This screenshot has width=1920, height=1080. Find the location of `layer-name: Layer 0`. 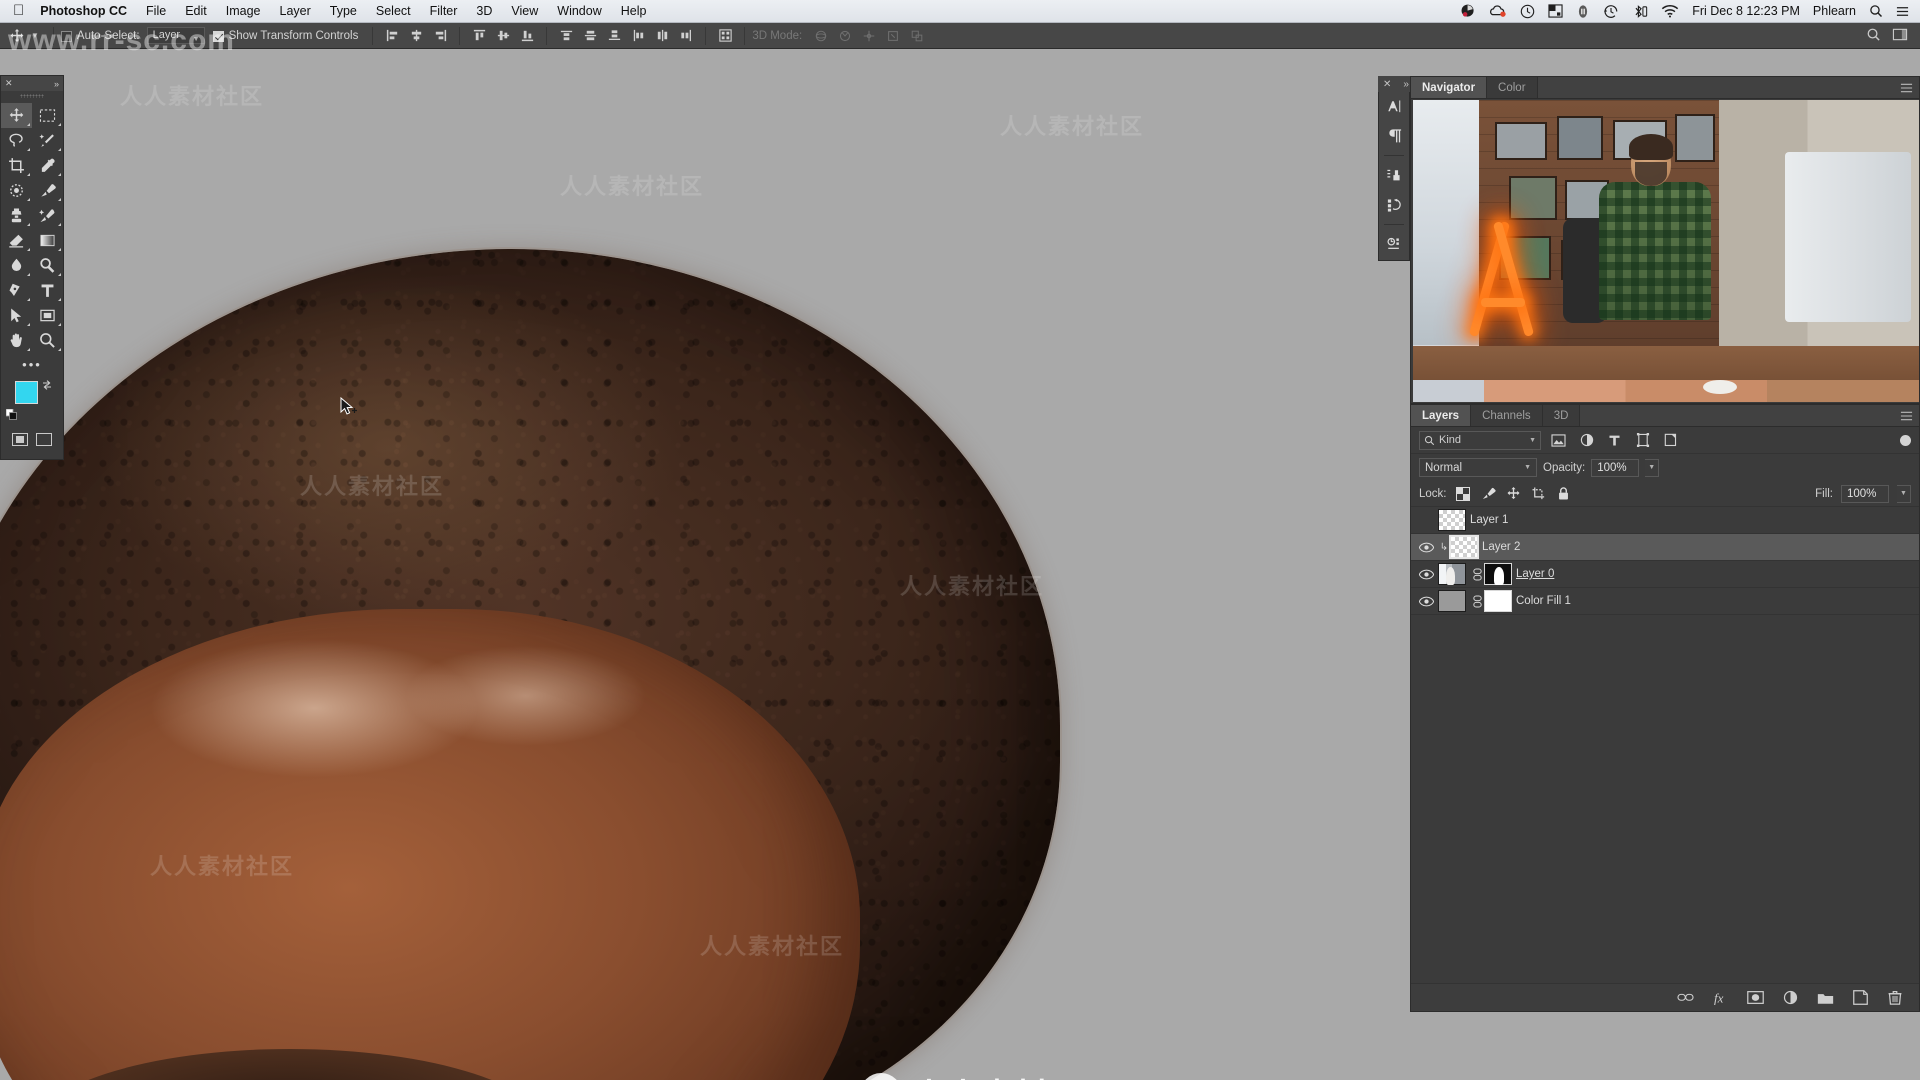

layer-name: Layer 0 is located at coordinates (1535, 574).